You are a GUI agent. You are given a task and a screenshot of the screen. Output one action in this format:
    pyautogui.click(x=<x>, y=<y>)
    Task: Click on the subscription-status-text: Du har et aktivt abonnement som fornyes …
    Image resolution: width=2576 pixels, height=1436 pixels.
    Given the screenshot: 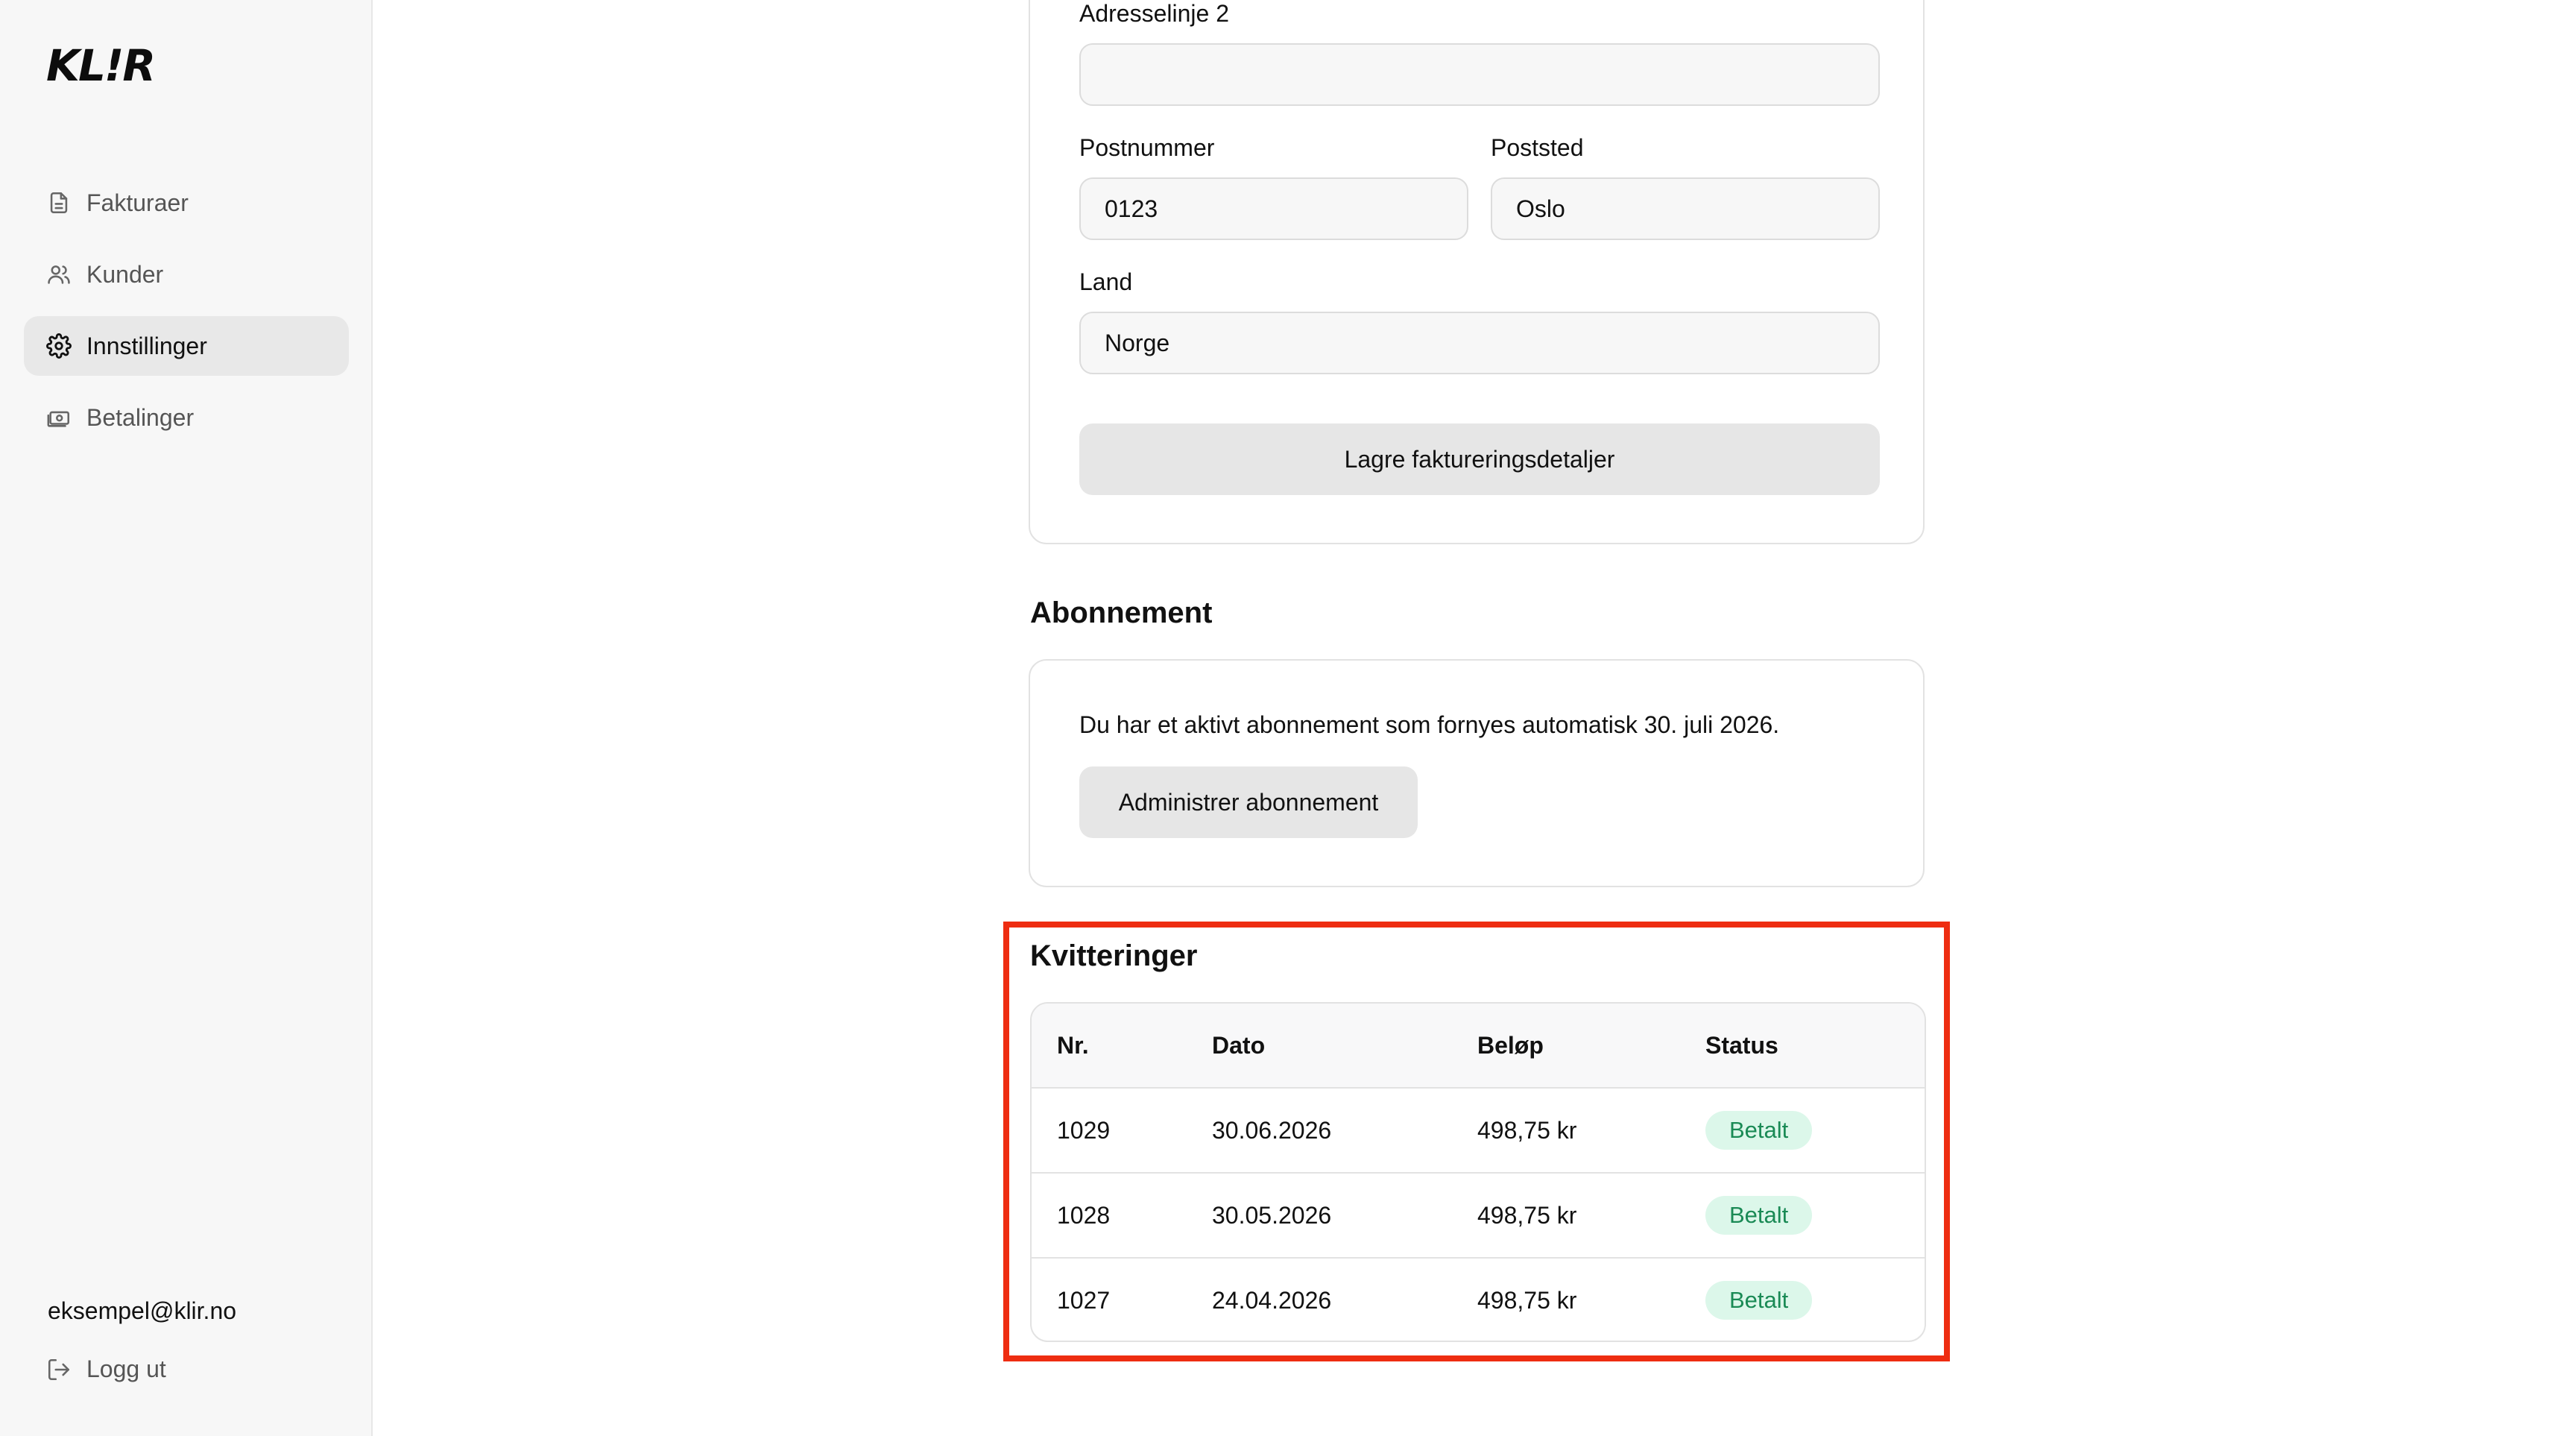 What is the action you would take?
    pyautogui.click(x=1429, y=724)
    